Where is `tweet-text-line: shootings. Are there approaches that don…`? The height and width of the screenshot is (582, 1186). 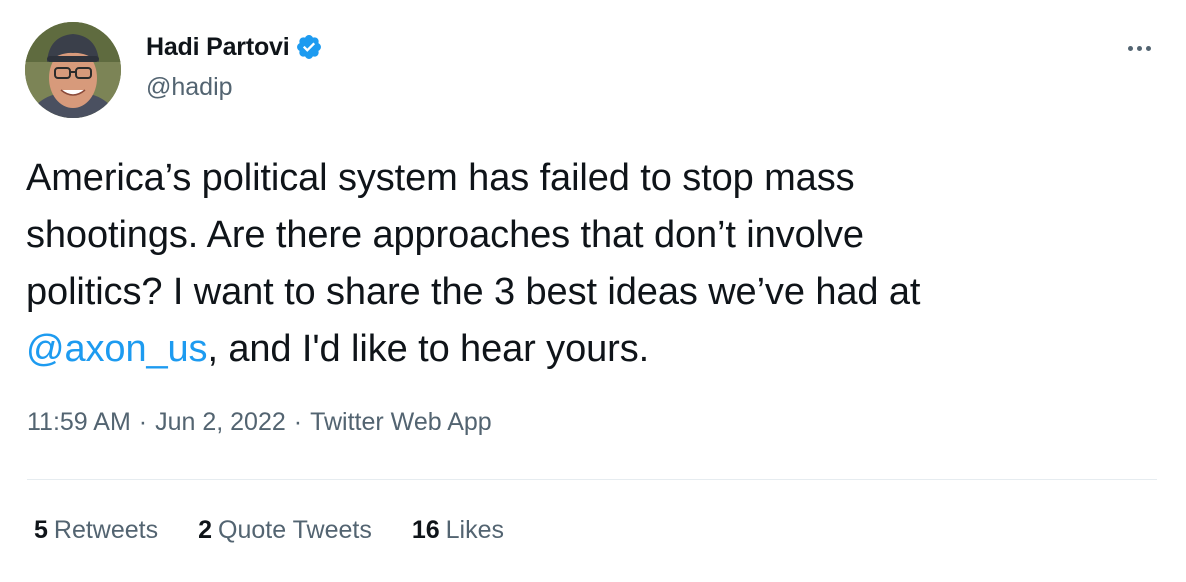
tweet-text-line: shootings. Are there approaches that don… is located at coordinates (445, 235).